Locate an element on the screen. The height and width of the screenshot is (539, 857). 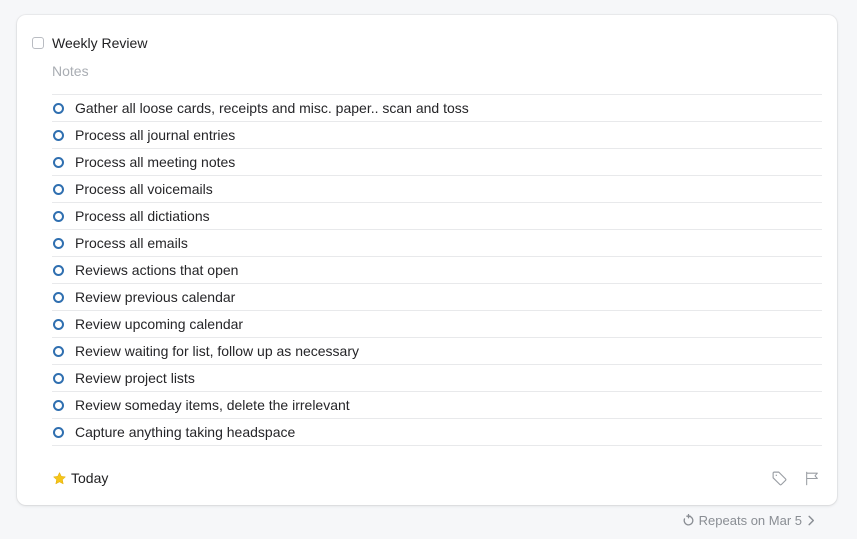
checklist-item-label: Capture anything taking headspace is located at coordinates (185, 432).